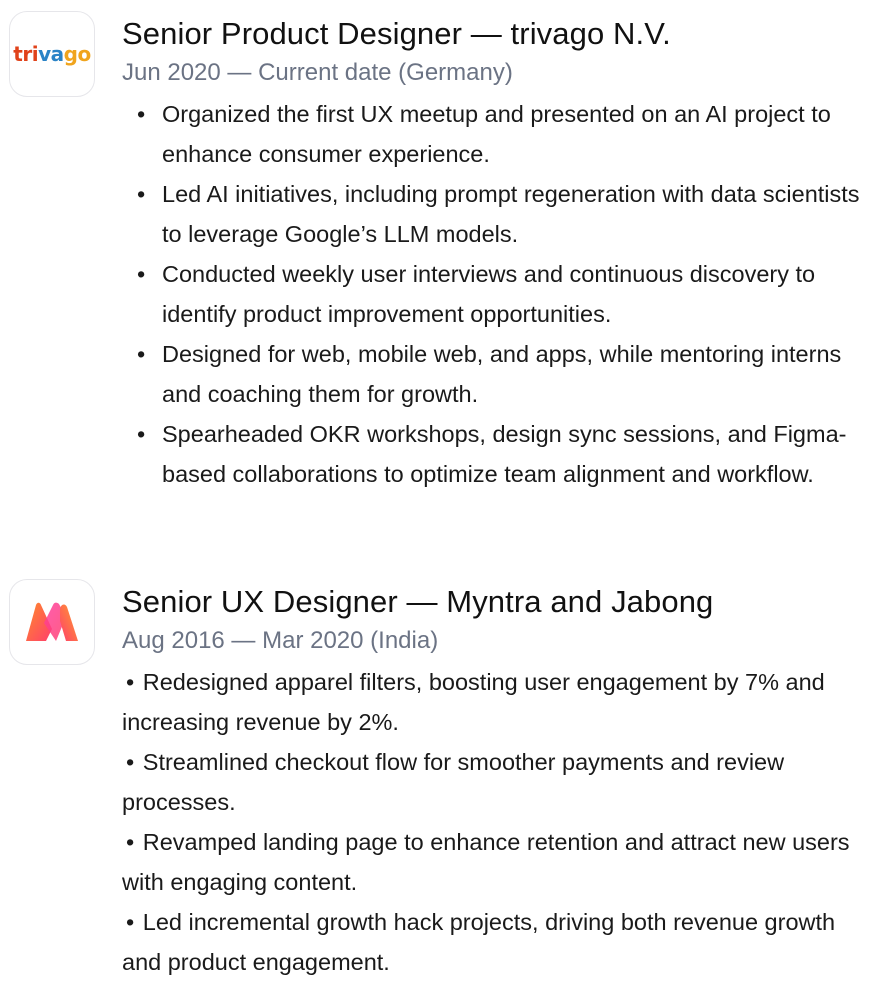  I want to click on trivago-logo: trivago, so click(52, 54).